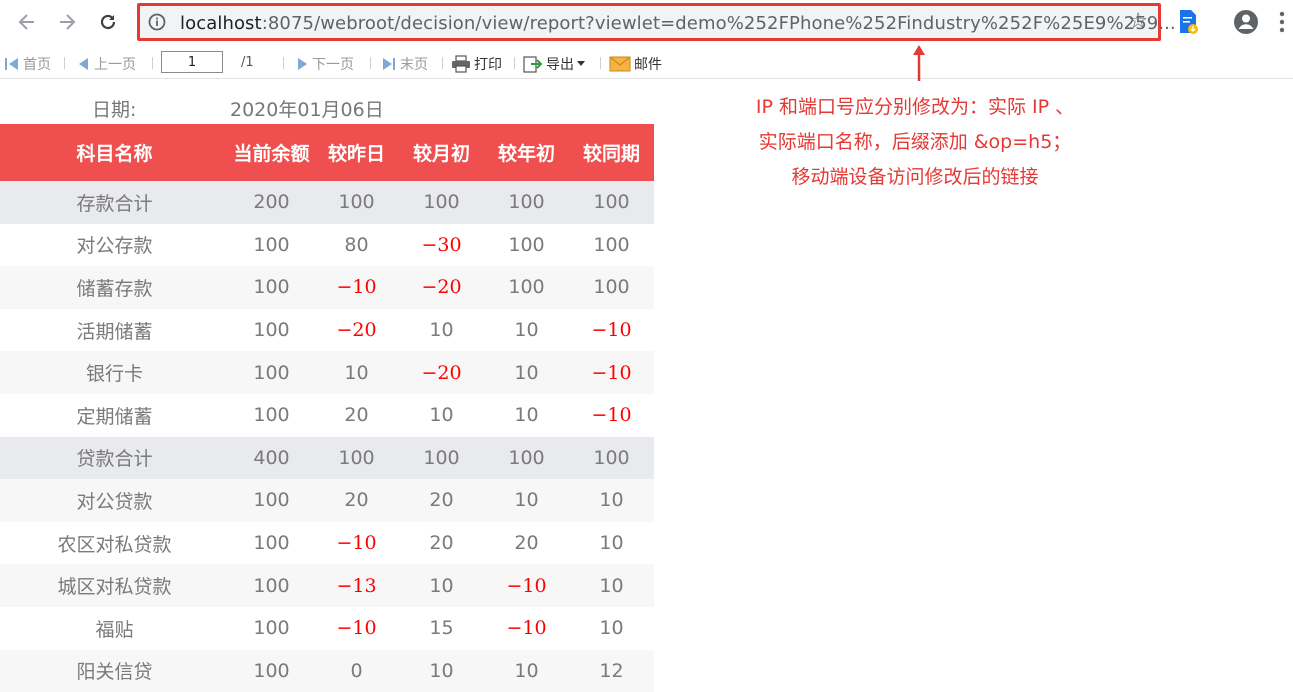 This screenshot has height=692, width=1293. Describe the element at coordinates (271, 458) in the screenshot. I see `value-cell: 400` at that location.